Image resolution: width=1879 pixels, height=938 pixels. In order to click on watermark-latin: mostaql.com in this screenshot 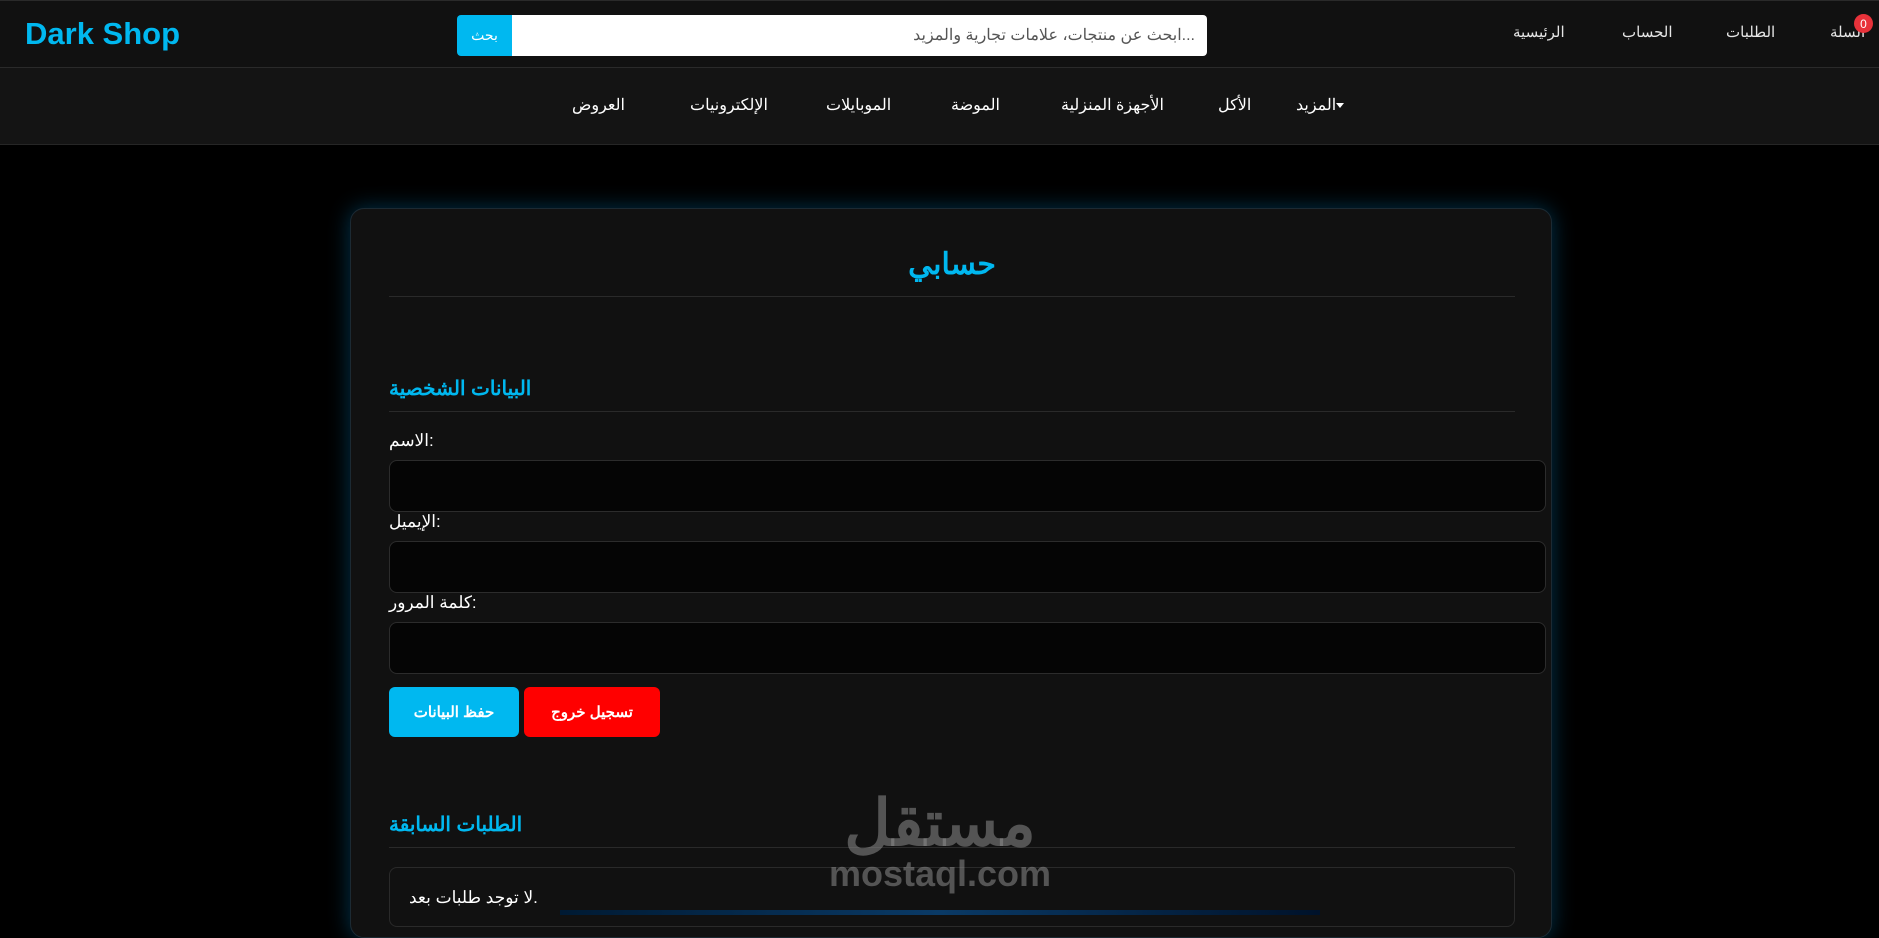, I will do `click(940, 873)`.